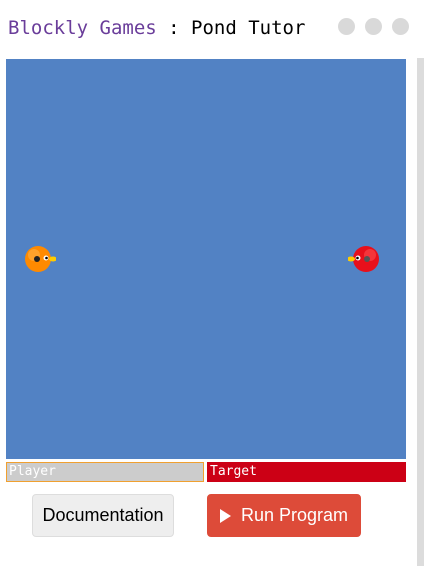 Image resolution: width=424 pixels, height=566 pixels. I want to click on documentation-button: Documentation, so click(103, 515).